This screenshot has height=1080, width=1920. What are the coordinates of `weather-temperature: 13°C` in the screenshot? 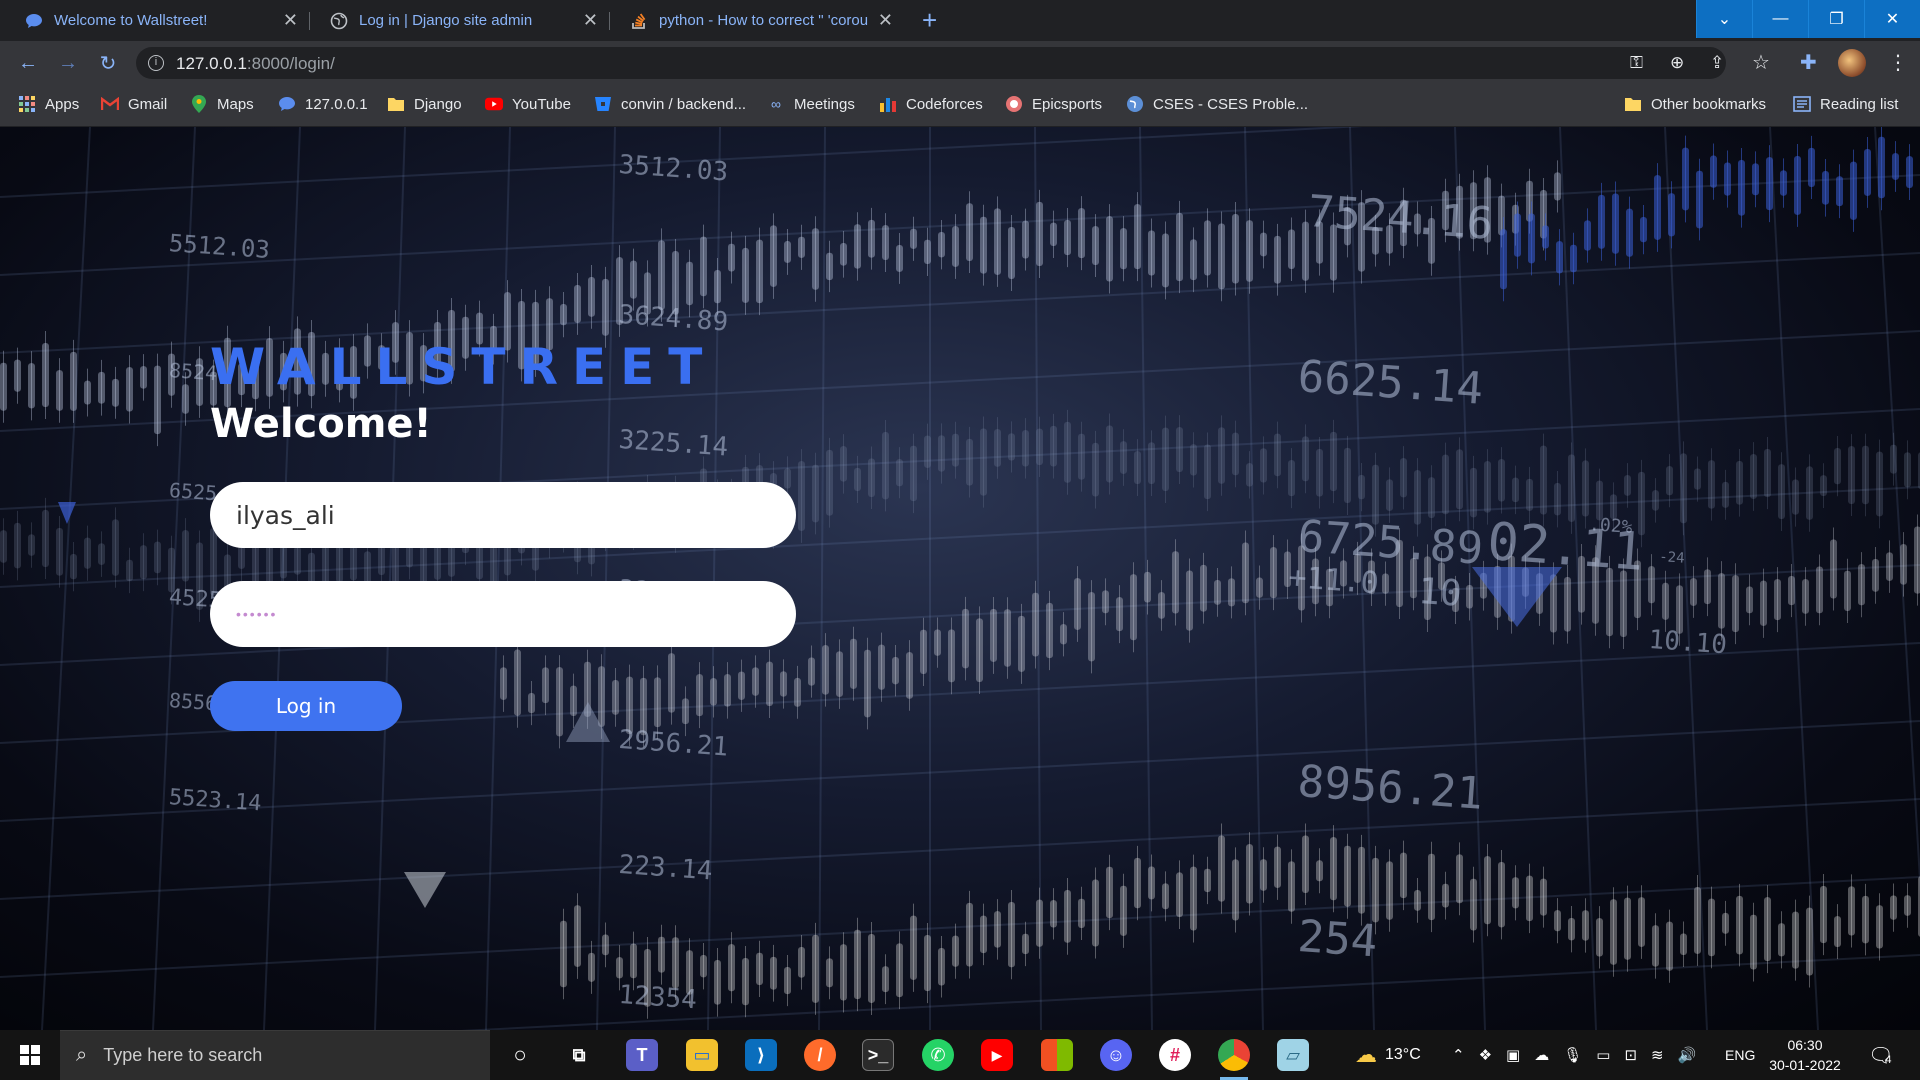 It's located at (1403, 1054).